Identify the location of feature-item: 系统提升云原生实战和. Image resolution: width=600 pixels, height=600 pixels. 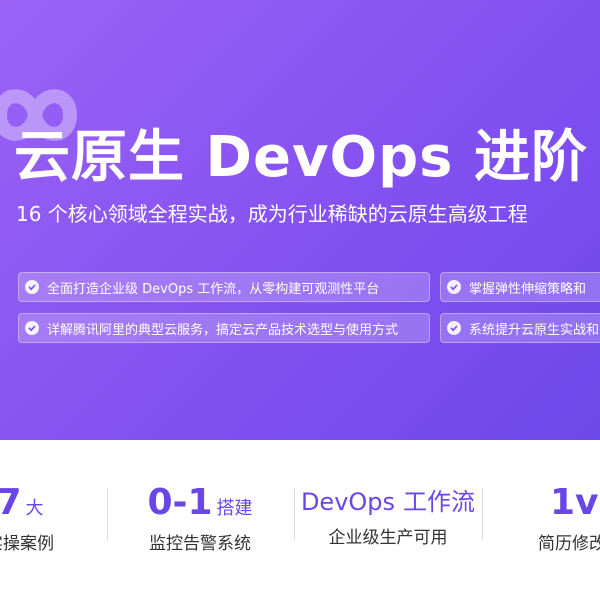
(520, 328).